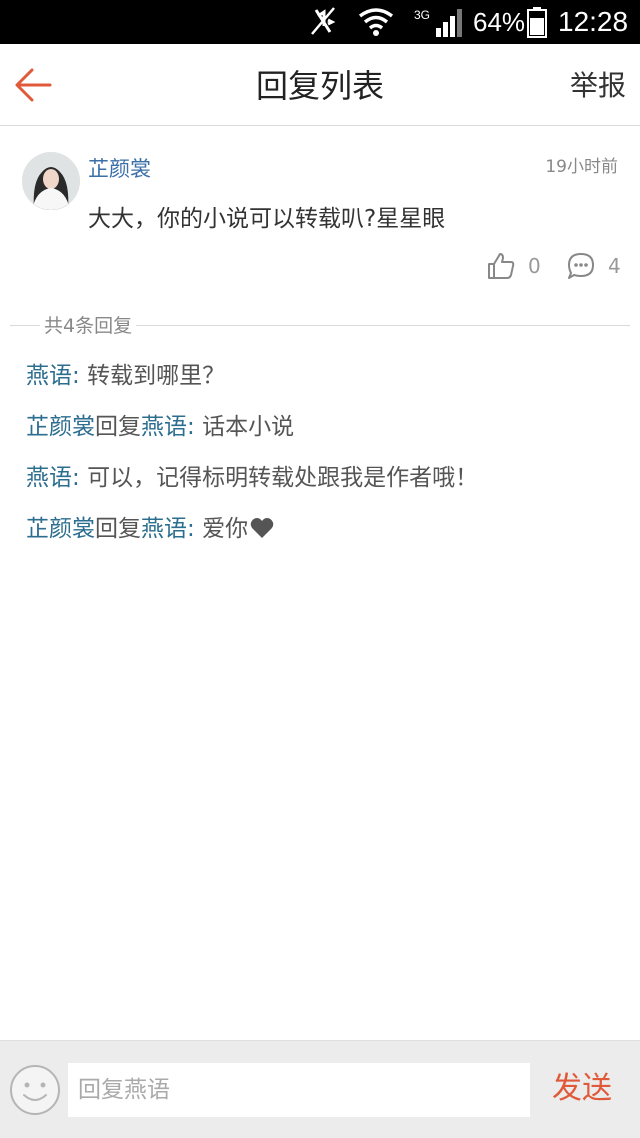 This screenshot has height=1138, width=640. What do you see at coordinates (326, 436) in the screenshot?
I see `reply-item: 芷颜裳回复燕语: 话本小说` at bounding box center [326, 436].